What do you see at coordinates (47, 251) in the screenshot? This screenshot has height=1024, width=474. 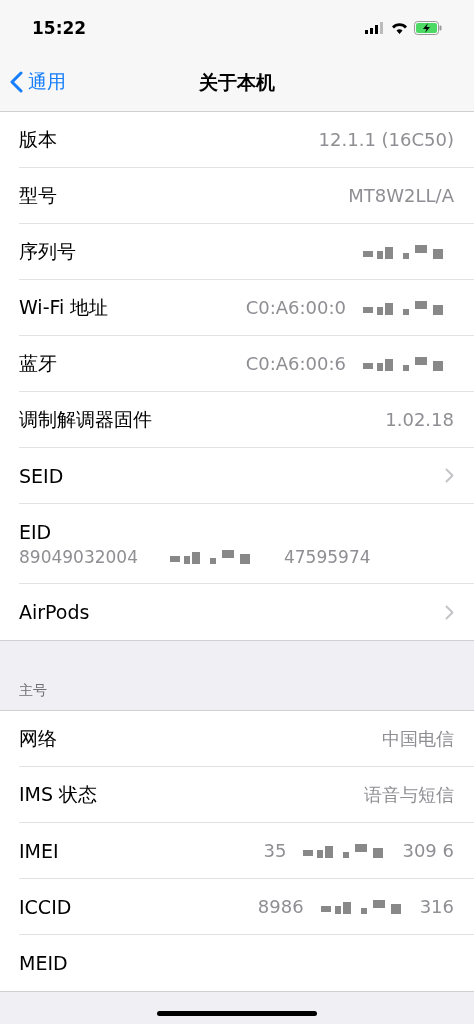 I see `row-label: 序列号` at bounding box center [47, 251].